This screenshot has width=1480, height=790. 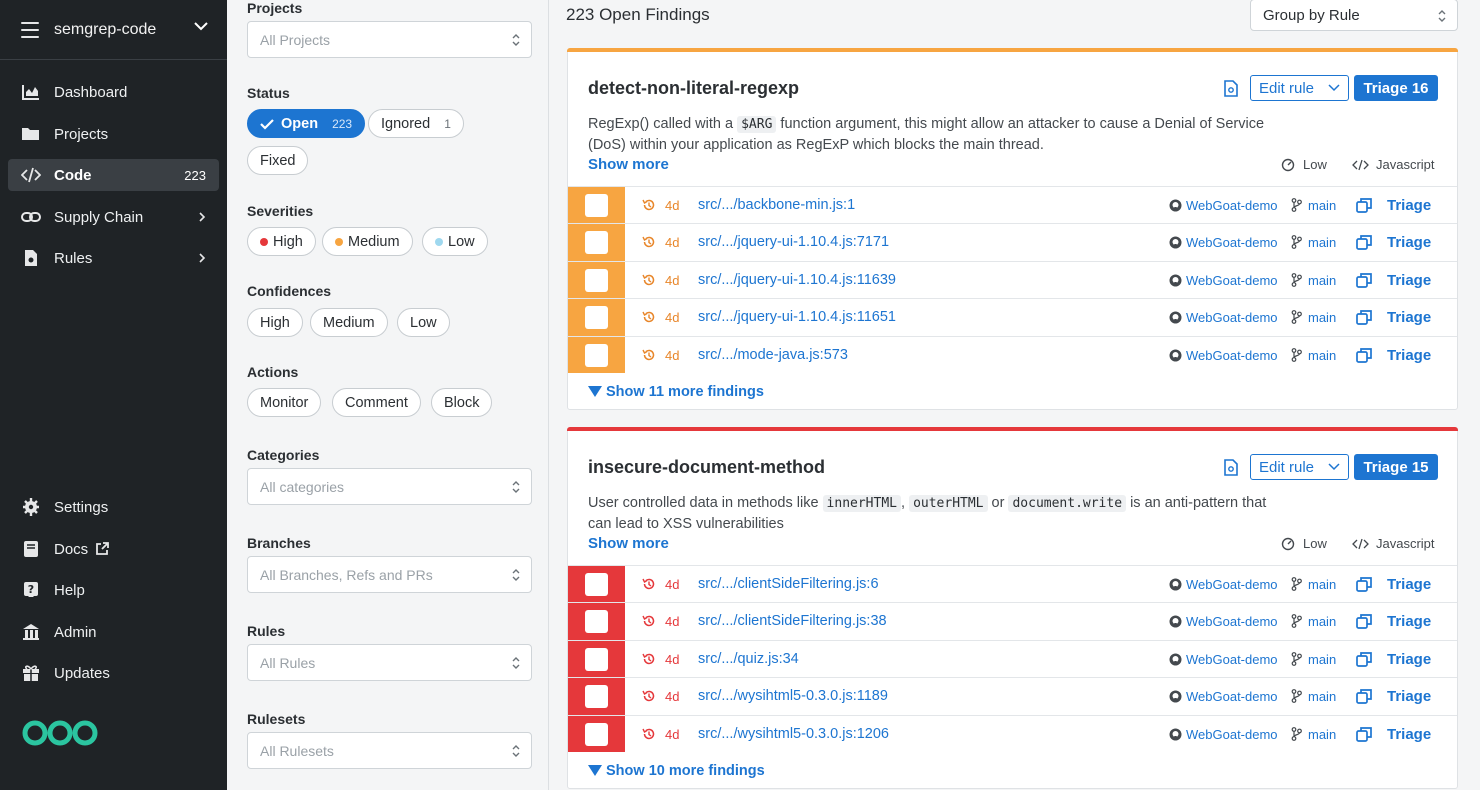 What do you see at coordinates (389, 750) in the screenshot?
I see `rulesets-select: All Rulesets` at bounding box center [389, 750].